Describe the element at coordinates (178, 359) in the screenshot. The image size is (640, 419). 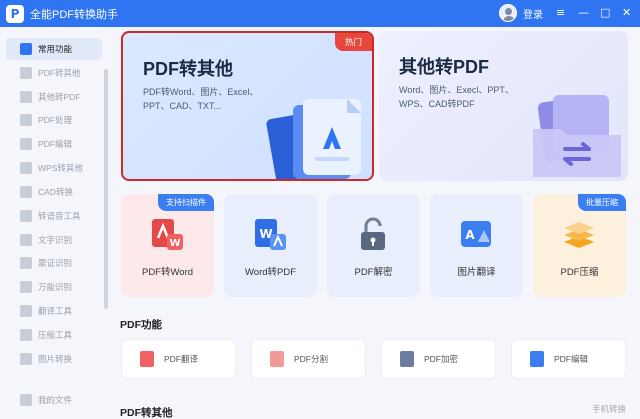
I see `func-pdf-translate: PDF翻译` at that location.